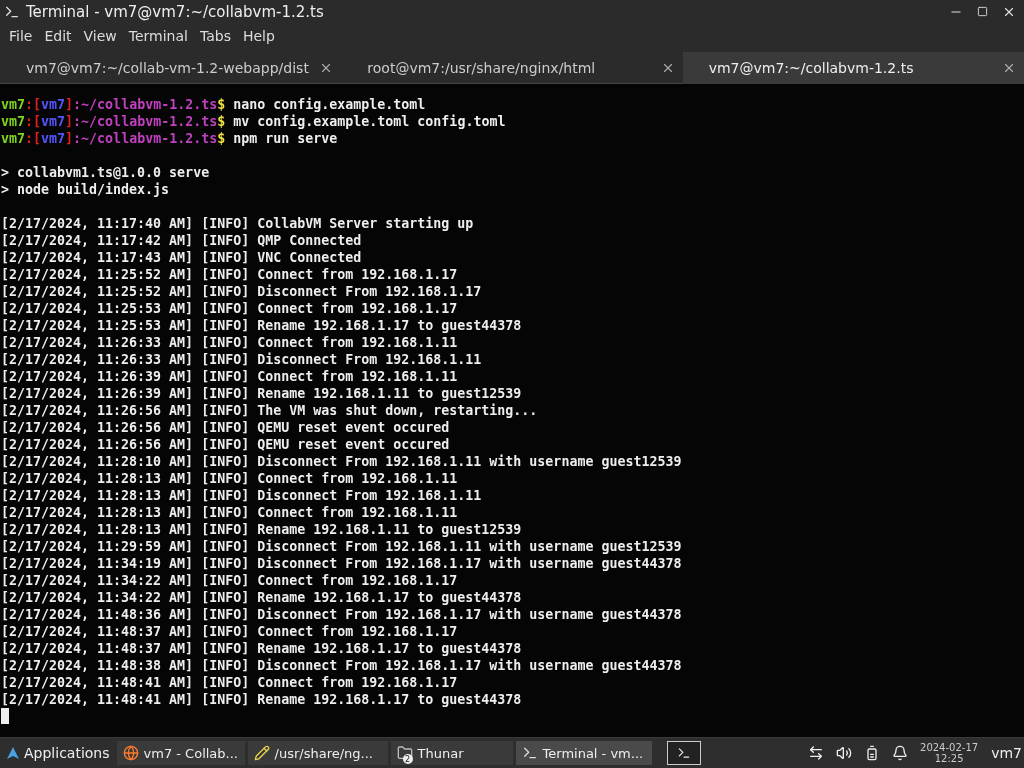  What do you see at coordinates (451, 753) in the screenshot?
I see `taskbar-button: 2 Thunar` at bounding box center [451, 753].